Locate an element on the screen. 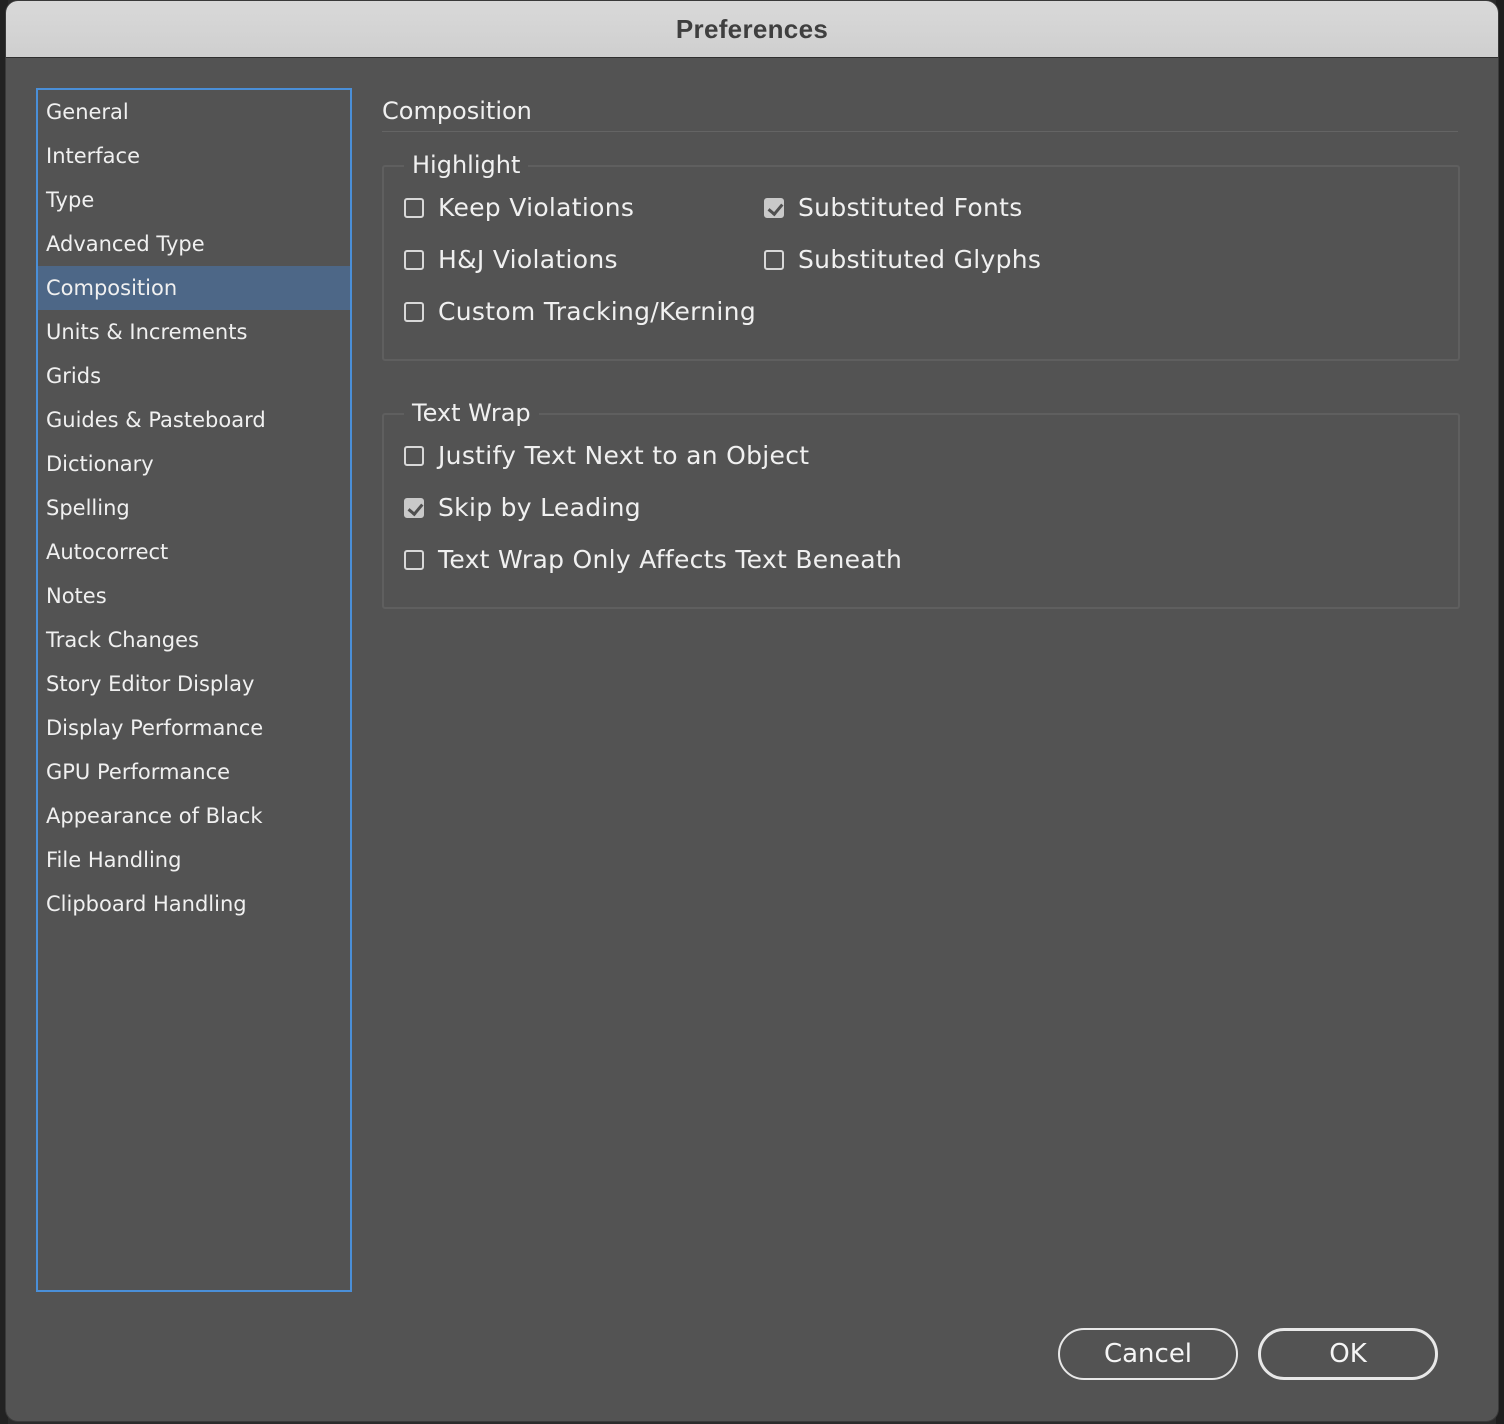 This screenshot has height=1424, width=1504. title-bar: Preferences is located at coordinates (752, 29).